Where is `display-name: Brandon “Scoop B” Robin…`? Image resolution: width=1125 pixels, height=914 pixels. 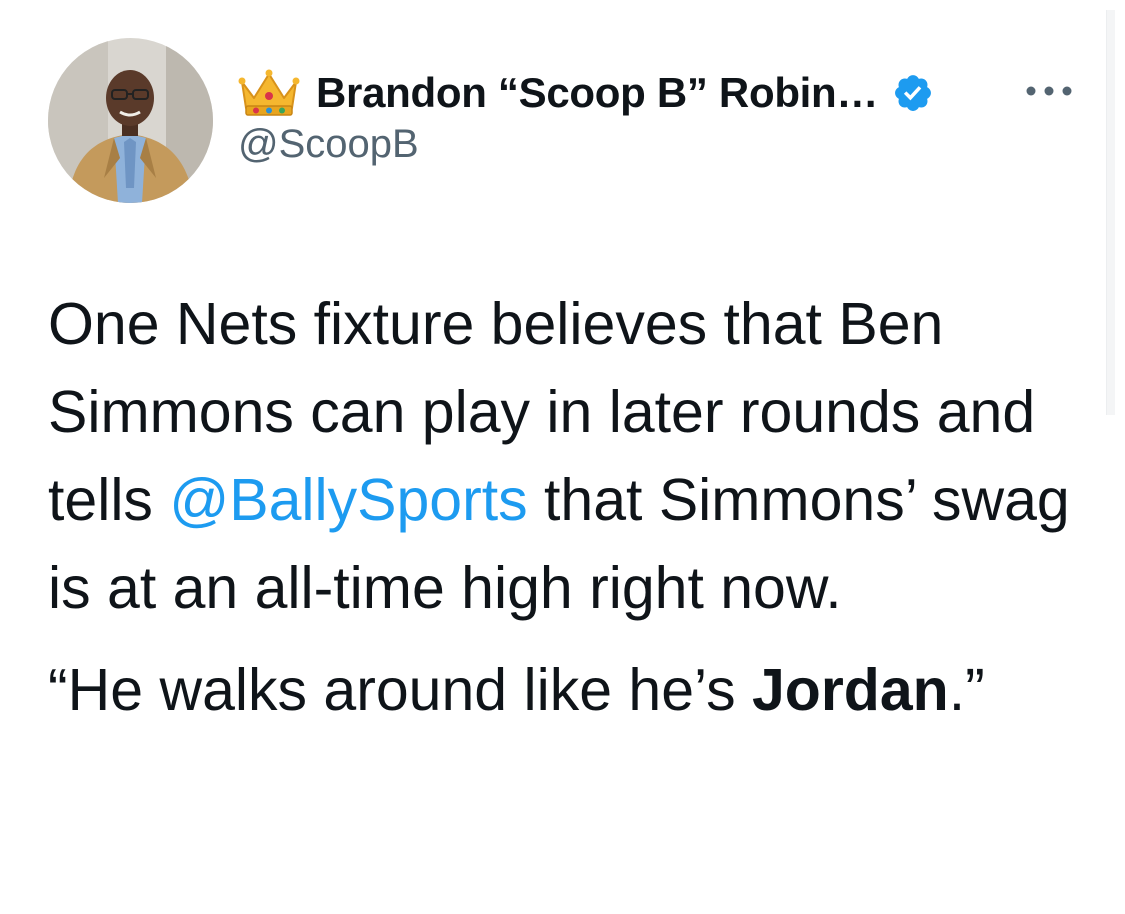
display-name: Brandon “Scoop B” Robin… is located at coordinates (597, 93).